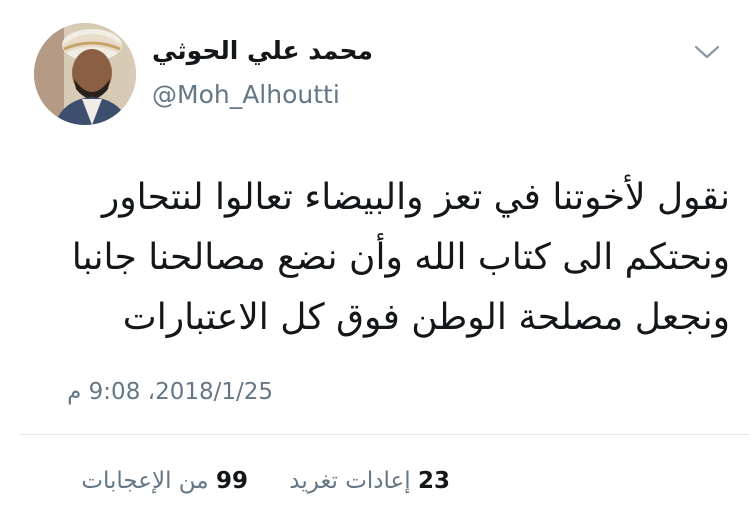  I want to click on tweet-timestamp: 2018/1/25، 9:08 م, so click(170, 392).